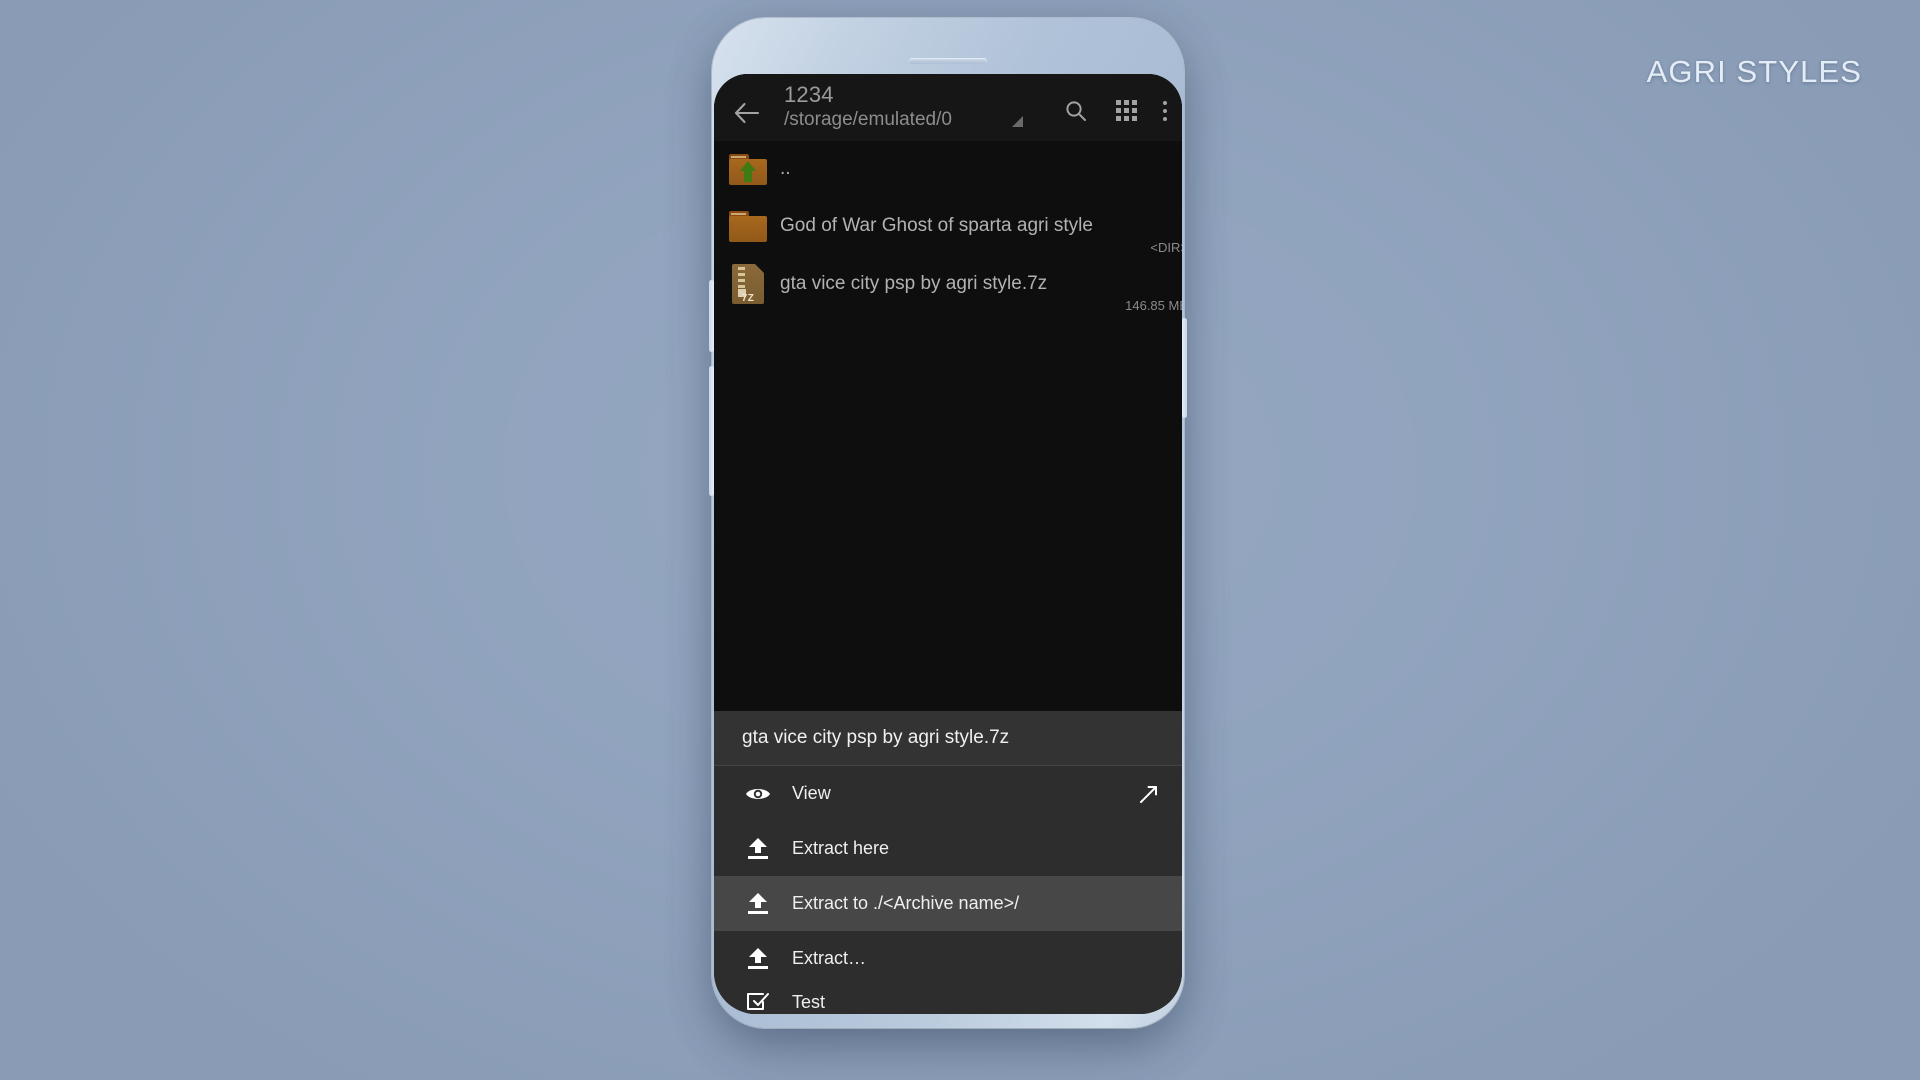 The width and height of the screenshot is (1920, 1080). What do you see at coordinates (948, 793) in the screenshot?
I see `menu-item-view: View` at bounding box center [948, 793].